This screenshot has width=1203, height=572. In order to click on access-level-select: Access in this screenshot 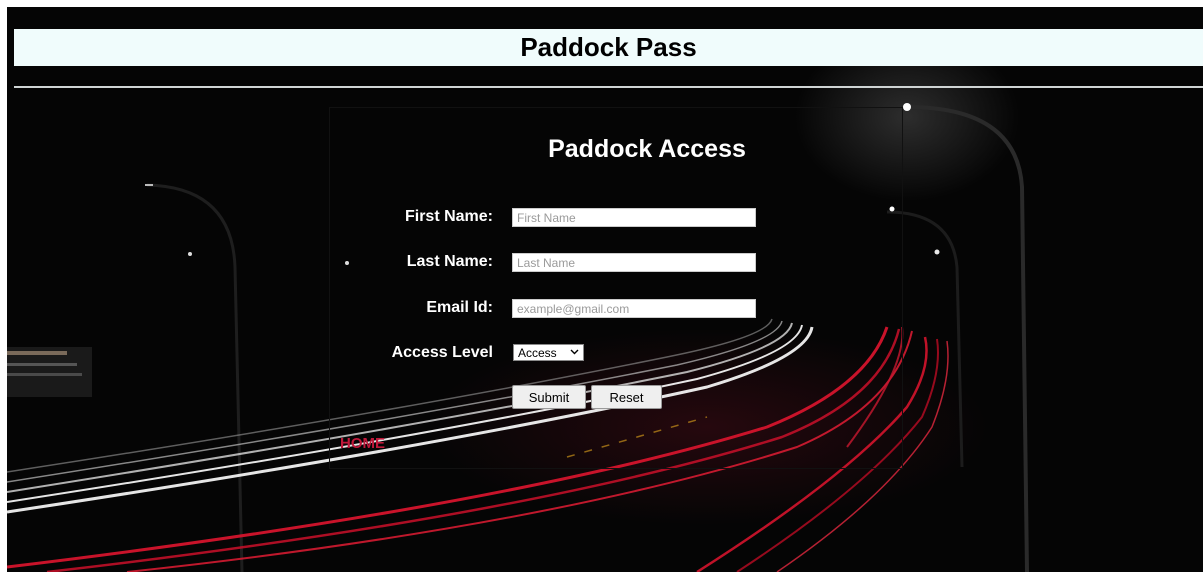, I will do `click(548, 352)`.